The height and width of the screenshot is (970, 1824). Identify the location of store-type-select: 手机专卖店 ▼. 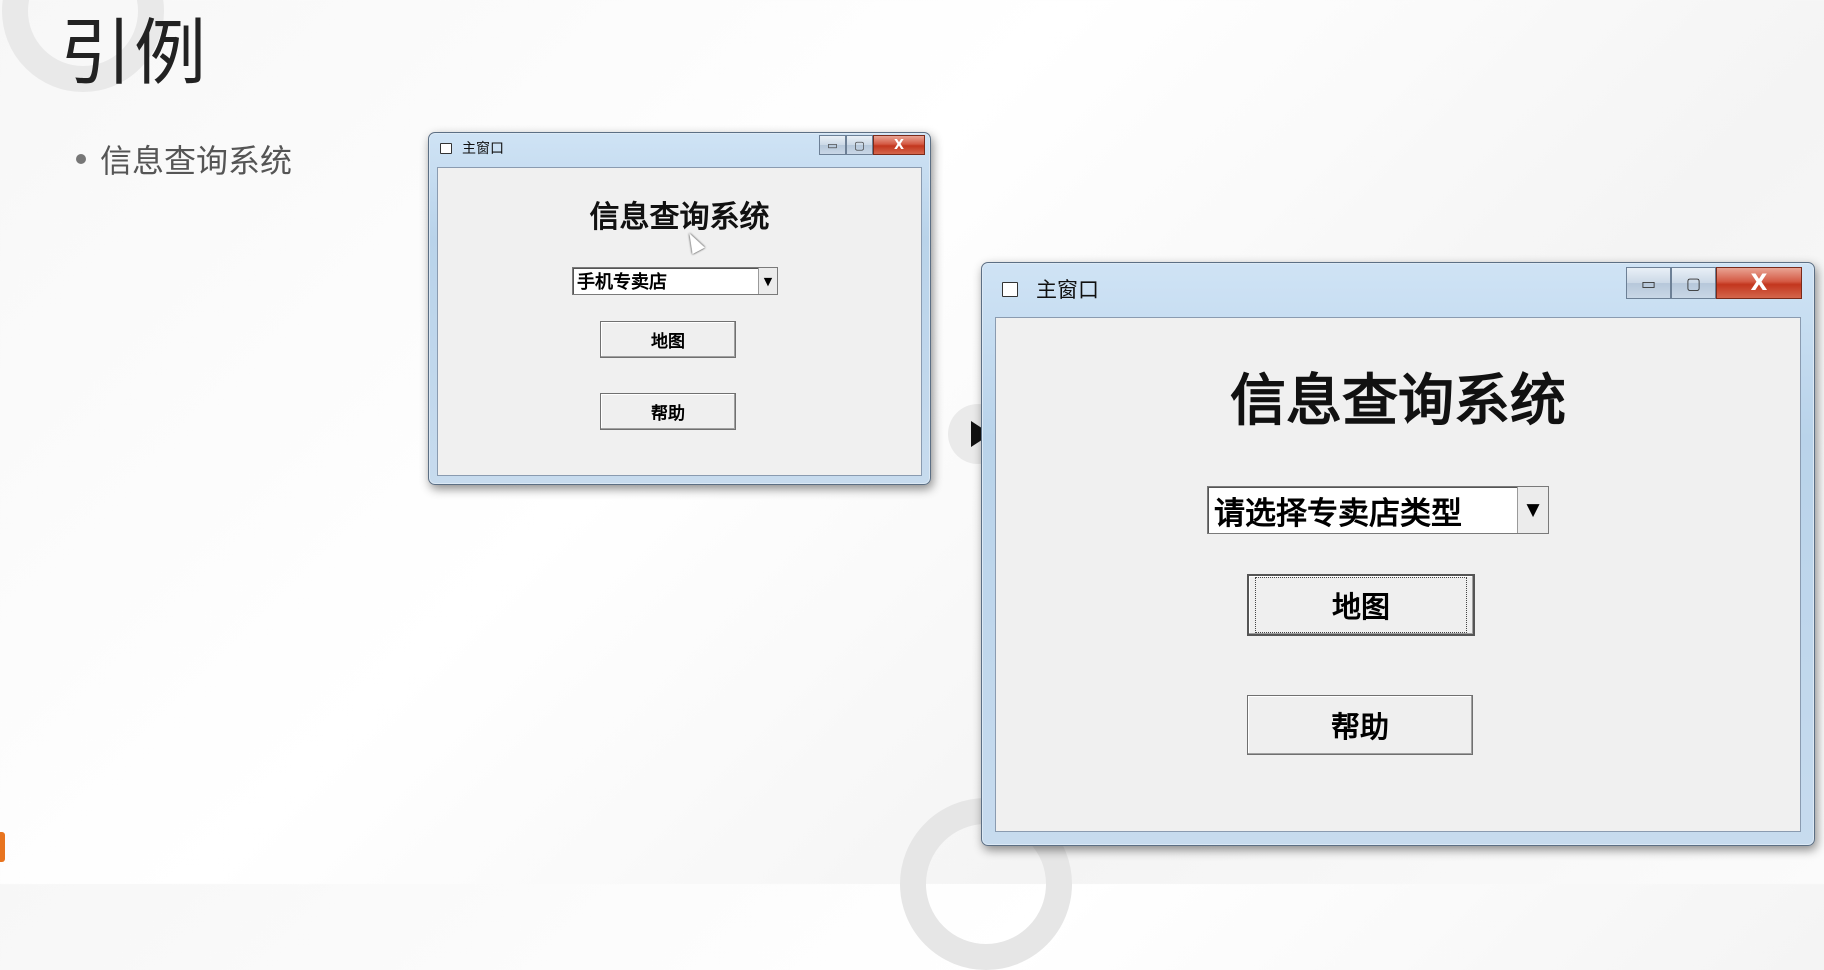
(675, 281).